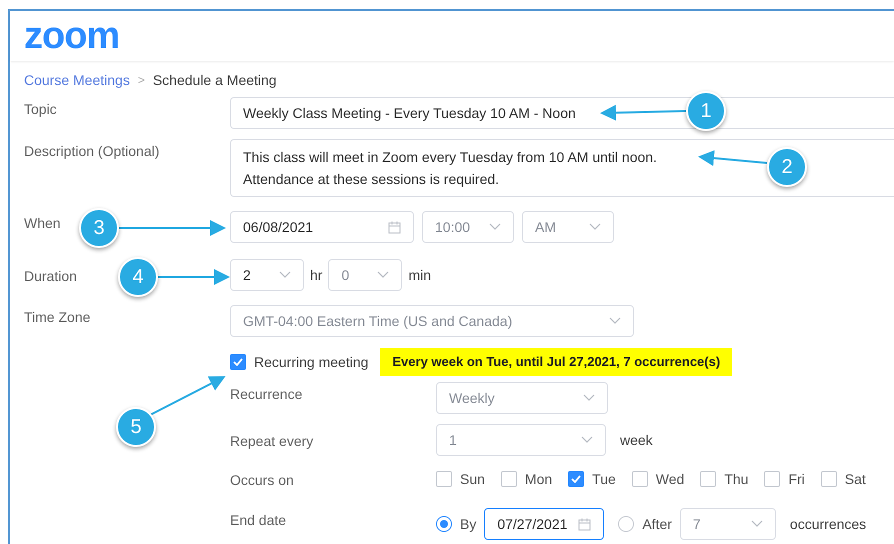 The height and width of the screenshot is (544, 894). What do you see at coordinates (365, 275) in the screenshot?
I see `dropdown: 0` at bounding box center [365, 275].